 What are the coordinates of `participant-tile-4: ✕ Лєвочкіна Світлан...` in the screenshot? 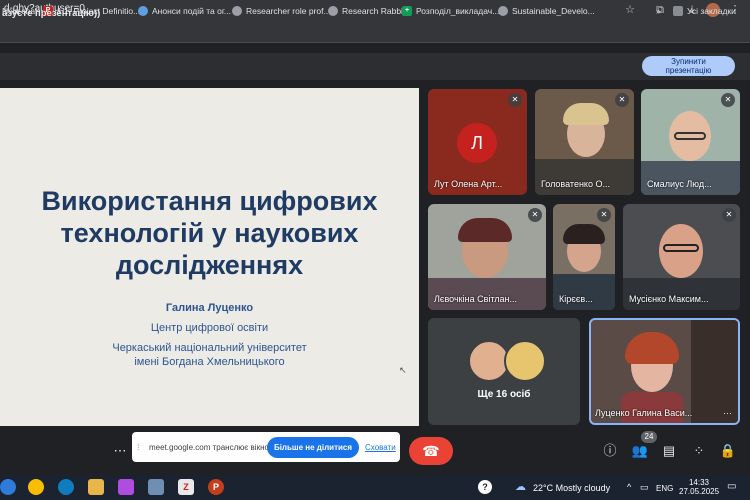 It's located at (487, 257).